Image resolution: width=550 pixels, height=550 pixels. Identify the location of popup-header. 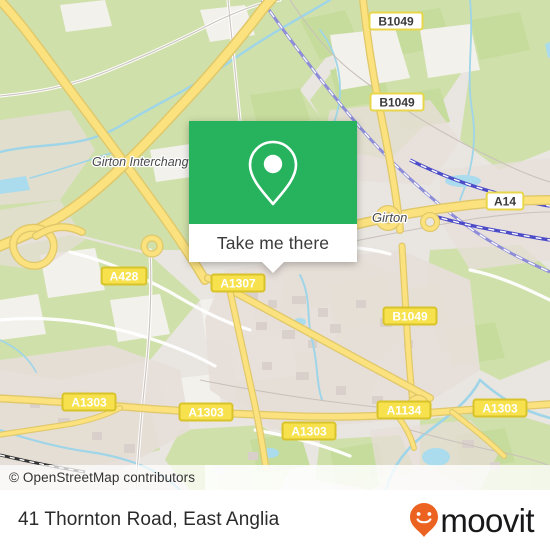
(273, 172).